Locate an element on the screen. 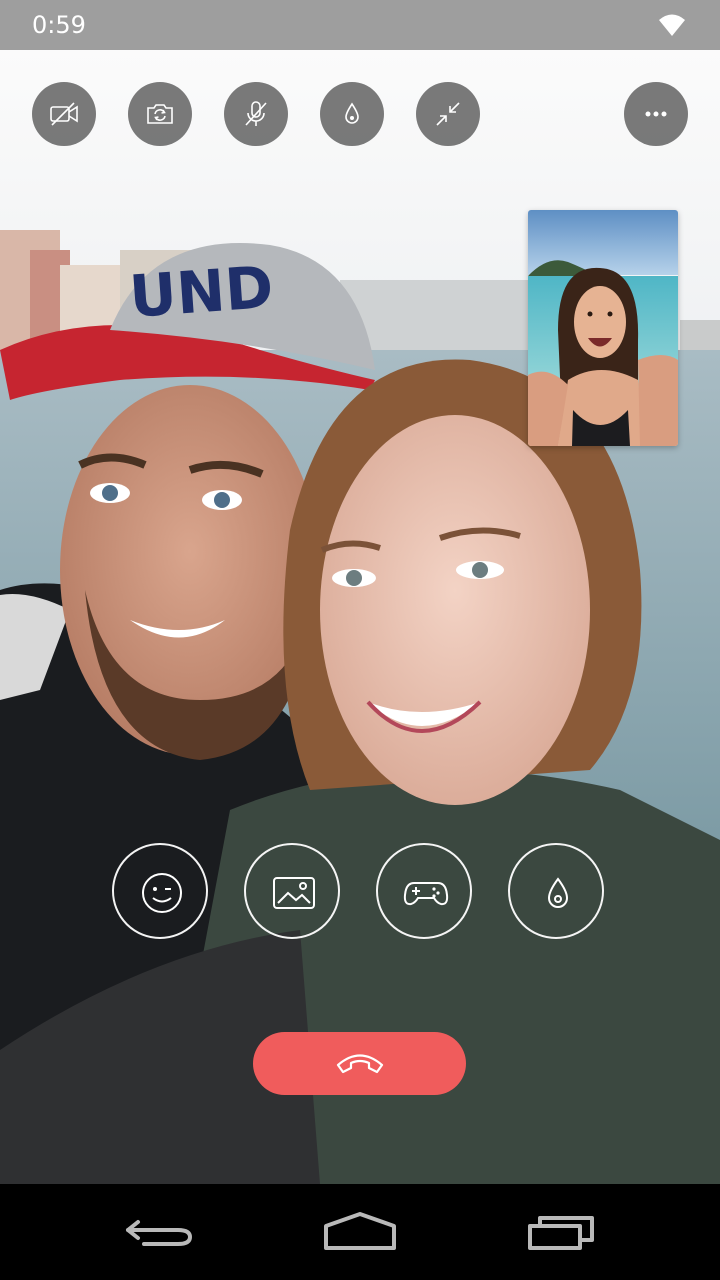 The image size is (720, 1280). more-dots-icon is located at coordinates (656, 114).